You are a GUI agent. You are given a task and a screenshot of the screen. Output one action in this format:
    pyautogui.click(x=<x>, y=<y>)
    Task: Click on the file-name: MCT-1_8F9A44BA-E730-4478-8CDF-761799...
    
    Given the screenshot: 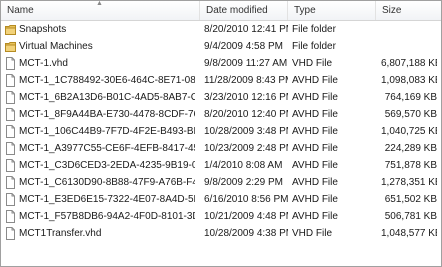 What is the action you would take?
    pyautogui.click(x=107, y=114)
    